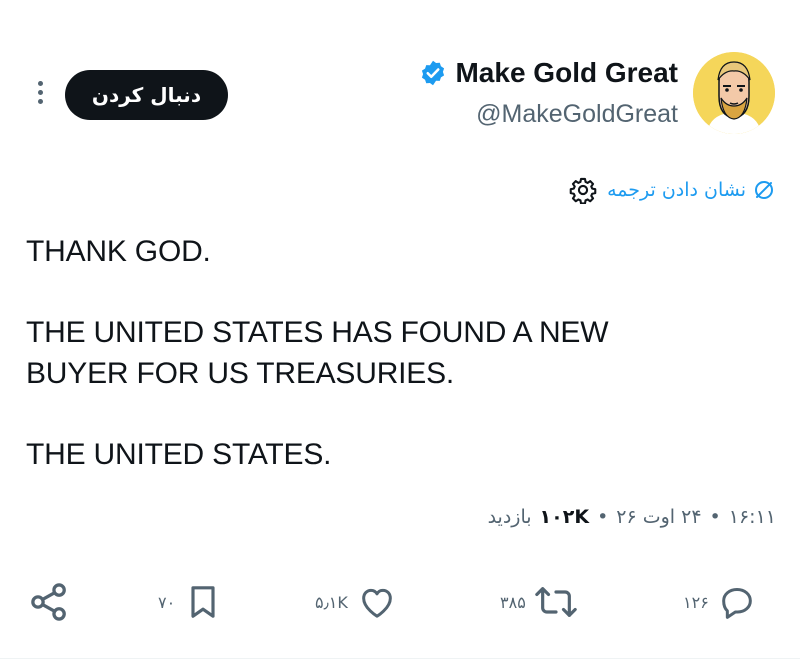 This screenshot has height=671, width=800. I want to click on share-button, so click(49, 602).